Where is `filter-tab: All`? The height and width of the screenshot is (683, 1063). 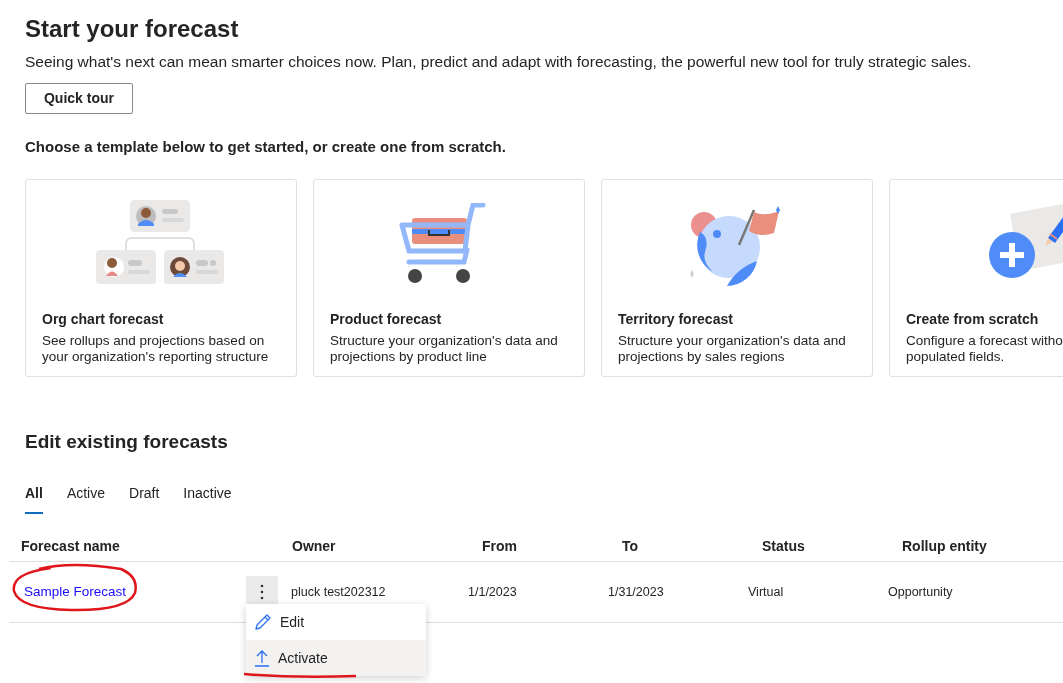 filter-tab: All is located at coordinates (34, 497).